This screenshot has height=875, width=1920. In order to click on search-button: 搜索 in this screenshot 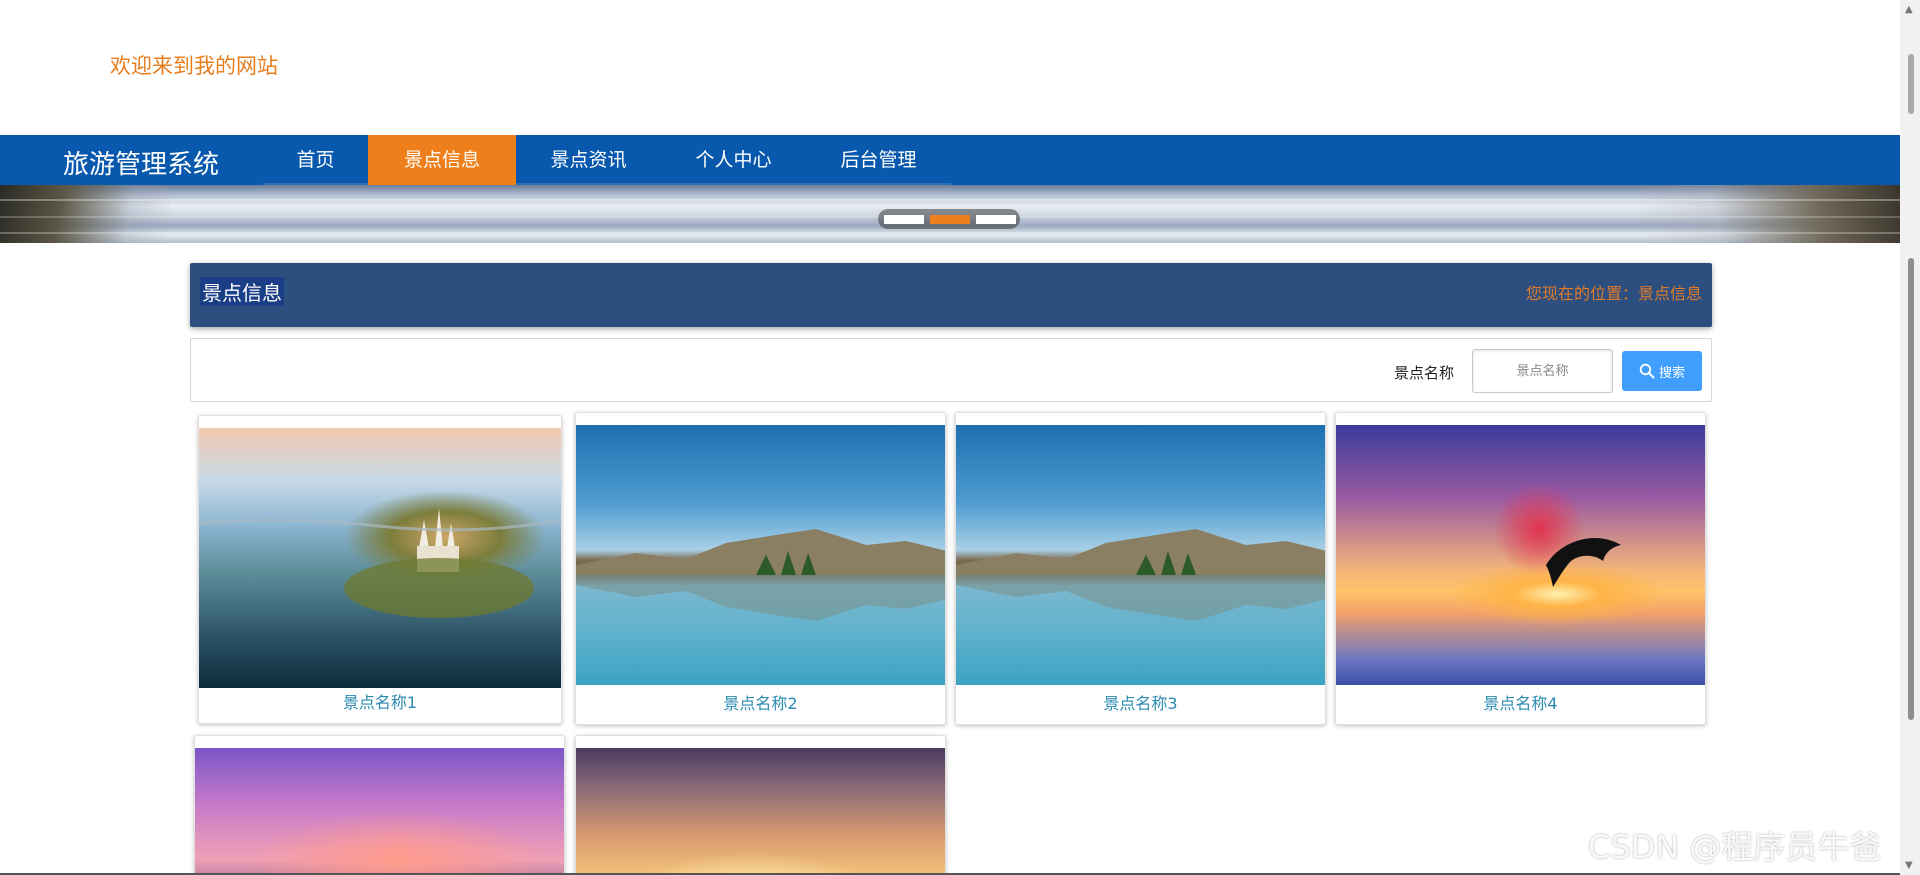, I will do `click(1662, 371)`.